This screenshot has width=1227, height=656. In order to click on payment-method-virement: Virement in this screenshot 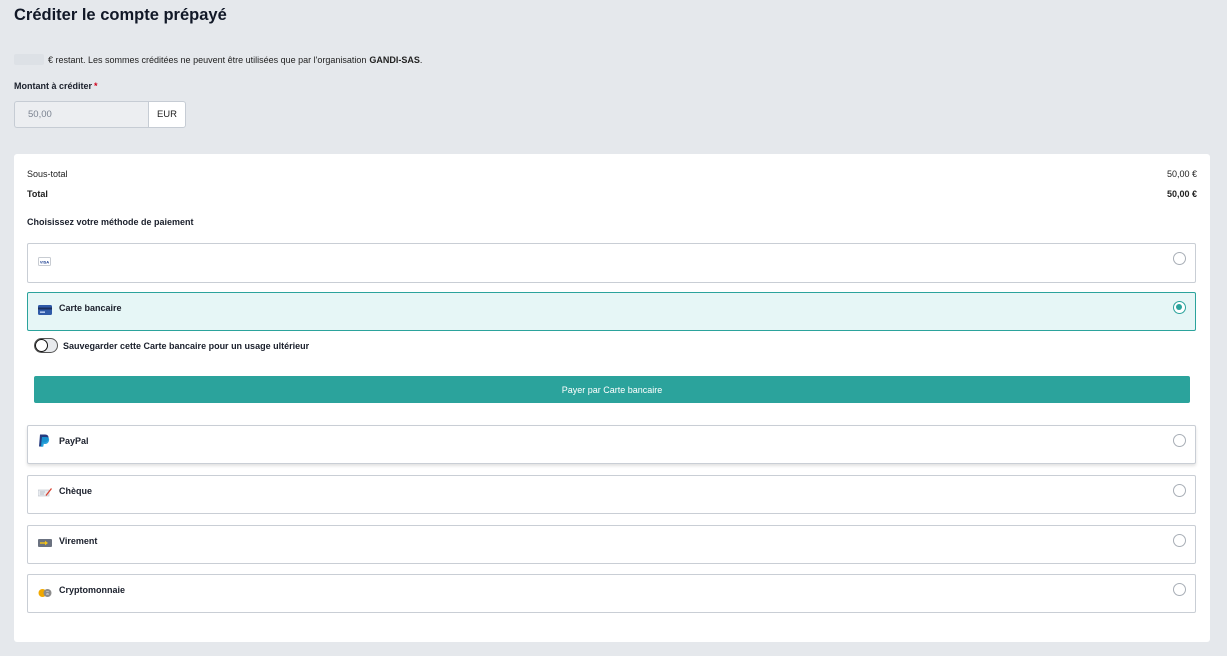, I will do `click(611, 544)`.